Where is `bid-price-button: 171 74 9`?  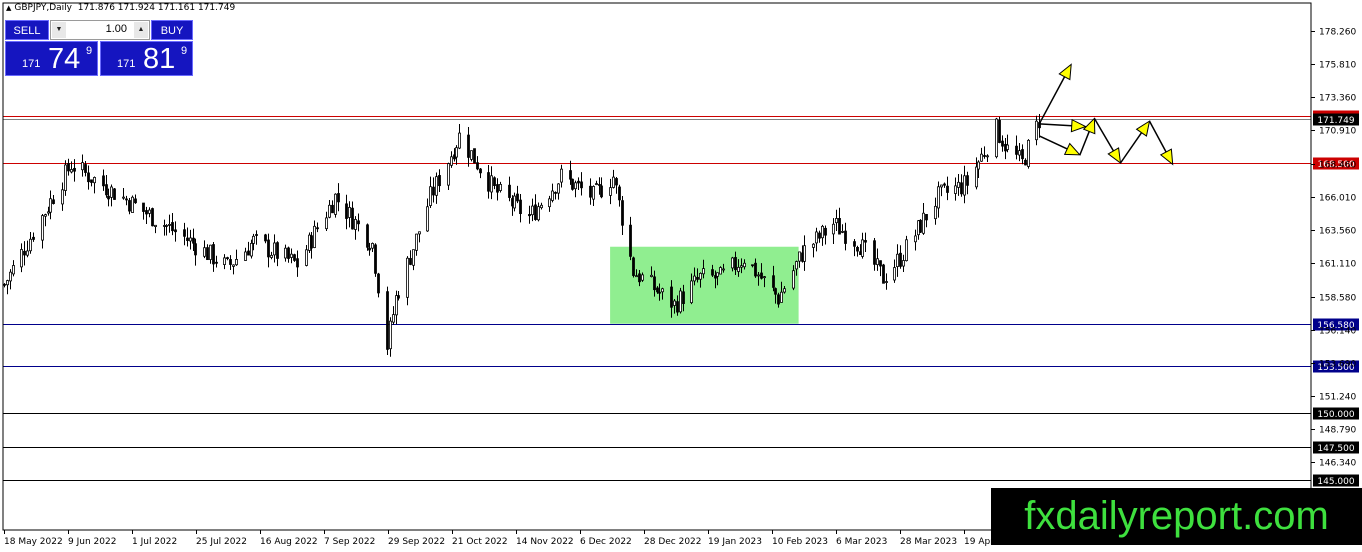 bid-price-button: 171 74 9 is located at coordinates (51, 58).